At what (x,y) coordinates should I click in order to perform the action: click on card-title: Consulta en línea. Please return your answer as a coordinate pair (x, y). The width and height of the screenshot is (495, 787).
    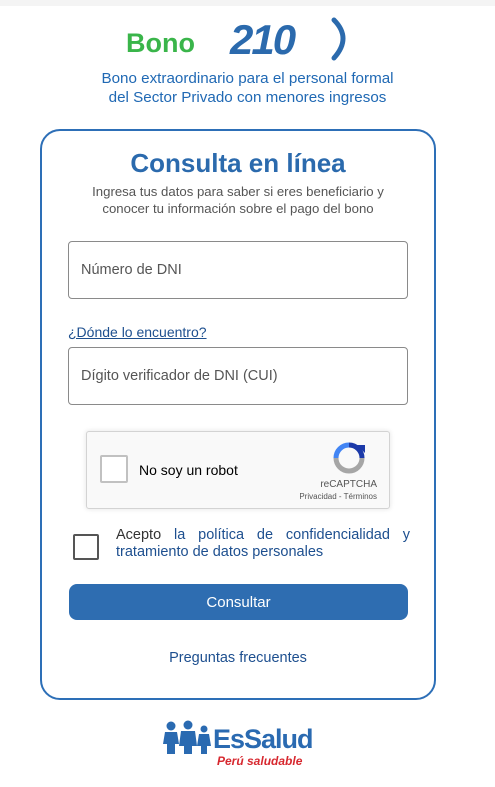
    Looking at the image, I should click on (238, 163).